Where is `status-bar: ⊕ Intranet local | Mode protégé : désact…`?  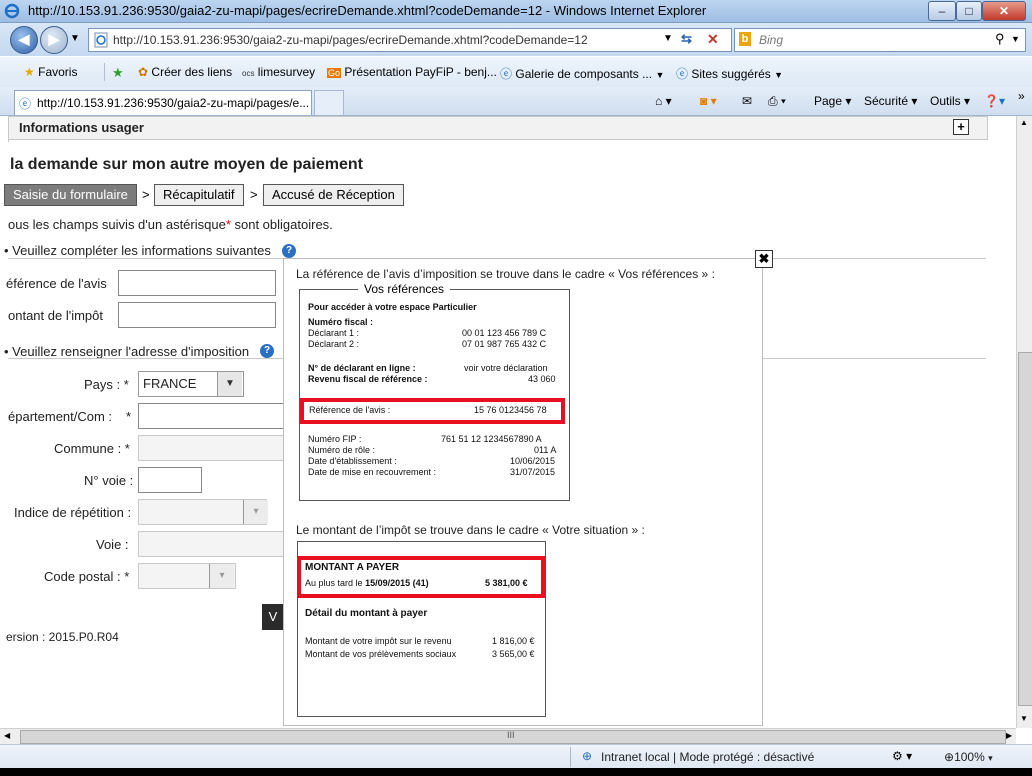
status-bar: ⊕ Intranet local | Mode protégé : désact… is located at coordinates (516, 756).